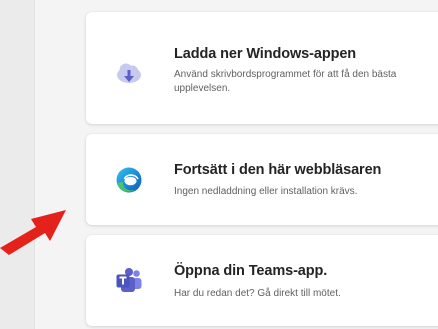  What do you see at coordinates (129, 180) in the screenshot?
I see `edge-browser-icon` at bounding box center [129, 180].